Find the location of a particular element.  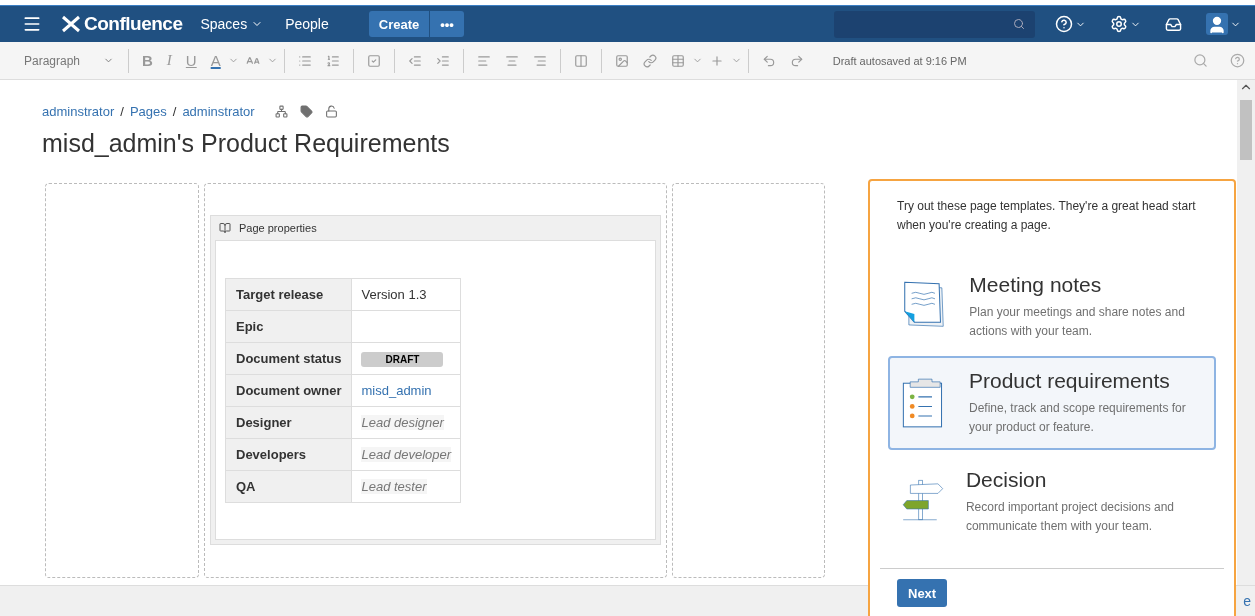

footer-text: e is located at coordinates (1247, 601).